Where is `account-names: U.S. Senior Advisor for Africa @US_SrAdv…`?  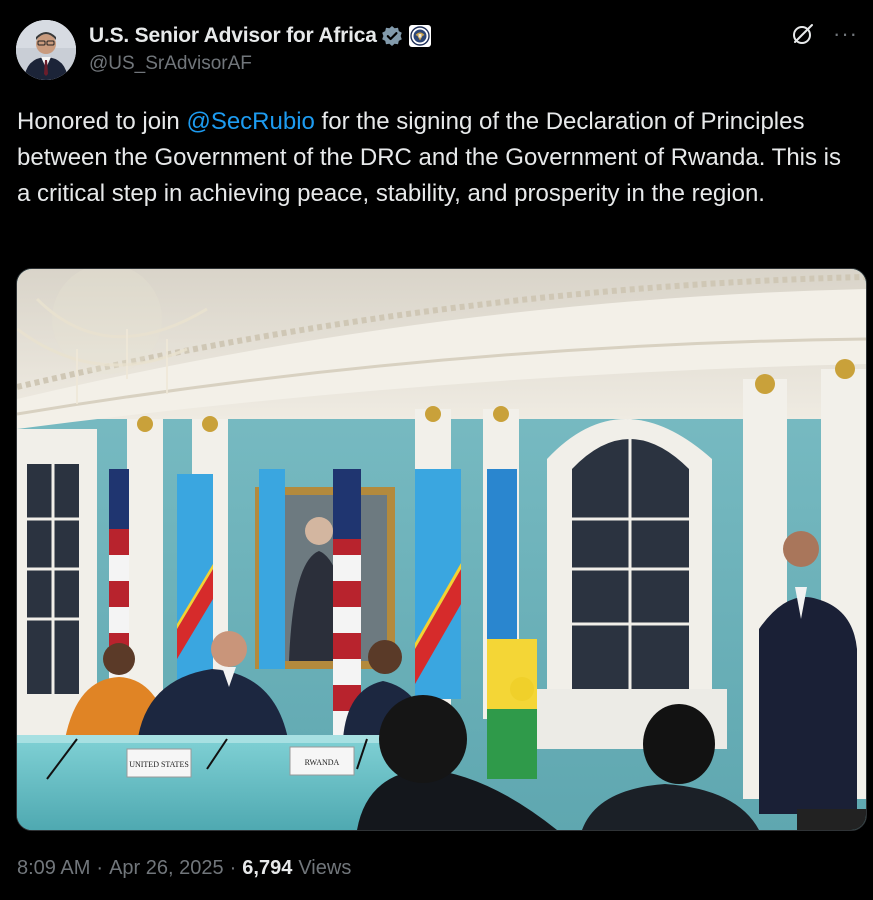 account-names: U.S. Senior Advisor for Africa @US_SrAdv… is located at coordinates (260, 49).